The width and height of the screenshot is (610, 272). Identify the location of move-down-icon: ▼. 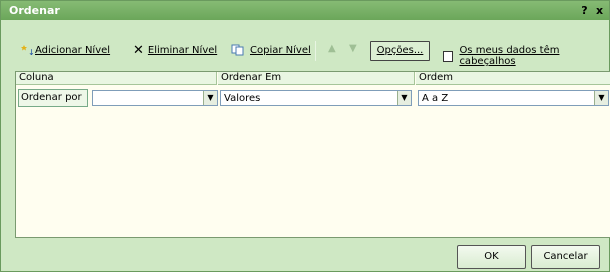
(353, 48).